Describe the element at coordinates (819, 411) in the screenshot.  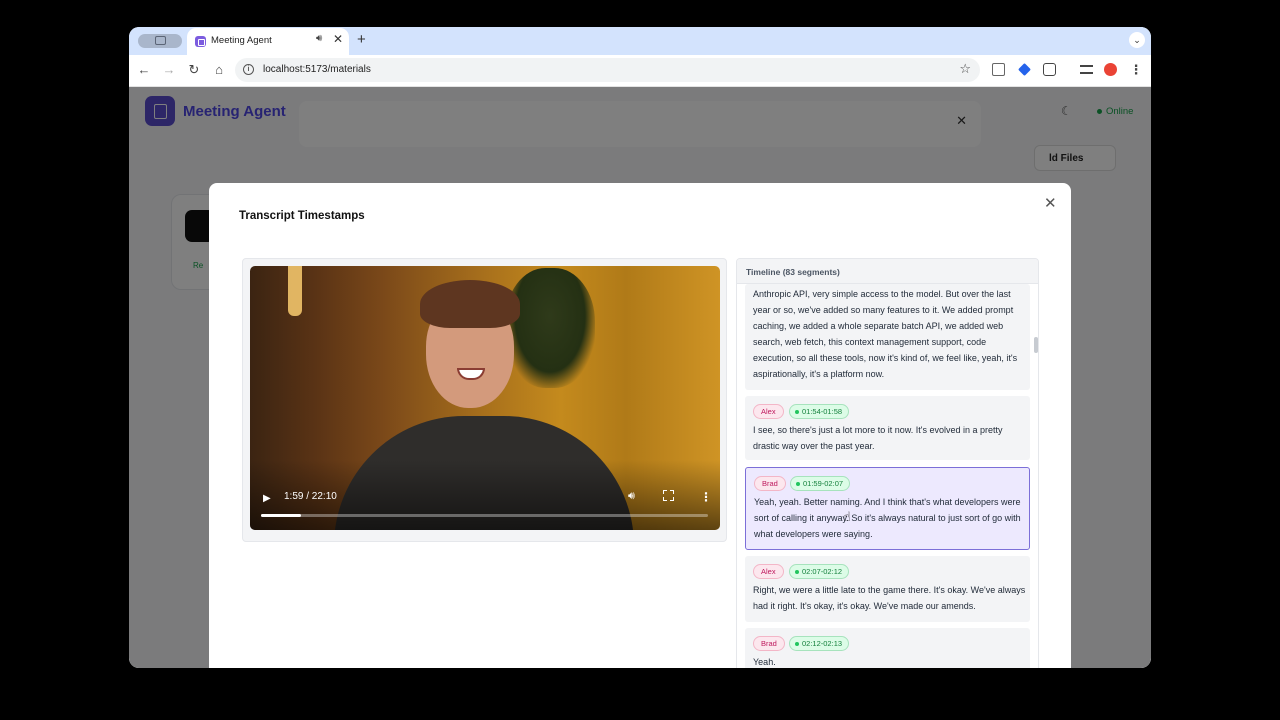
I see `timestamp-badge: 01:54-01:58` at that location.